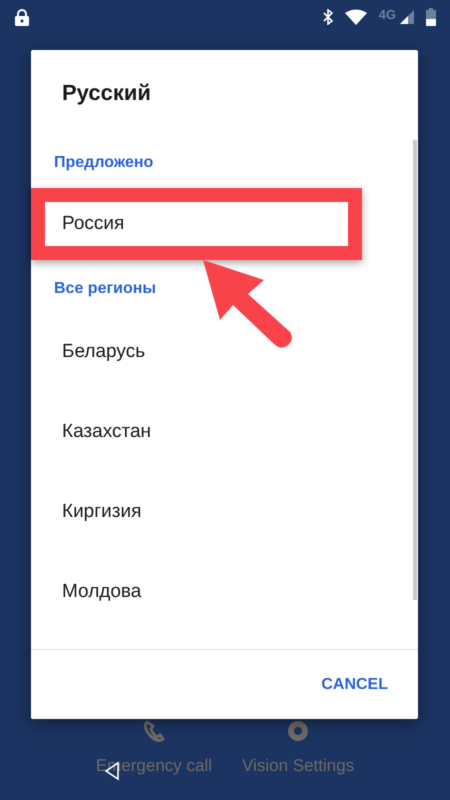 Image resolution: width=450 pixels, height=800 pixels. Describe the element at coordinates (354, 685) in the screenshot. I see `cancel-button: CANCEL` at that location.